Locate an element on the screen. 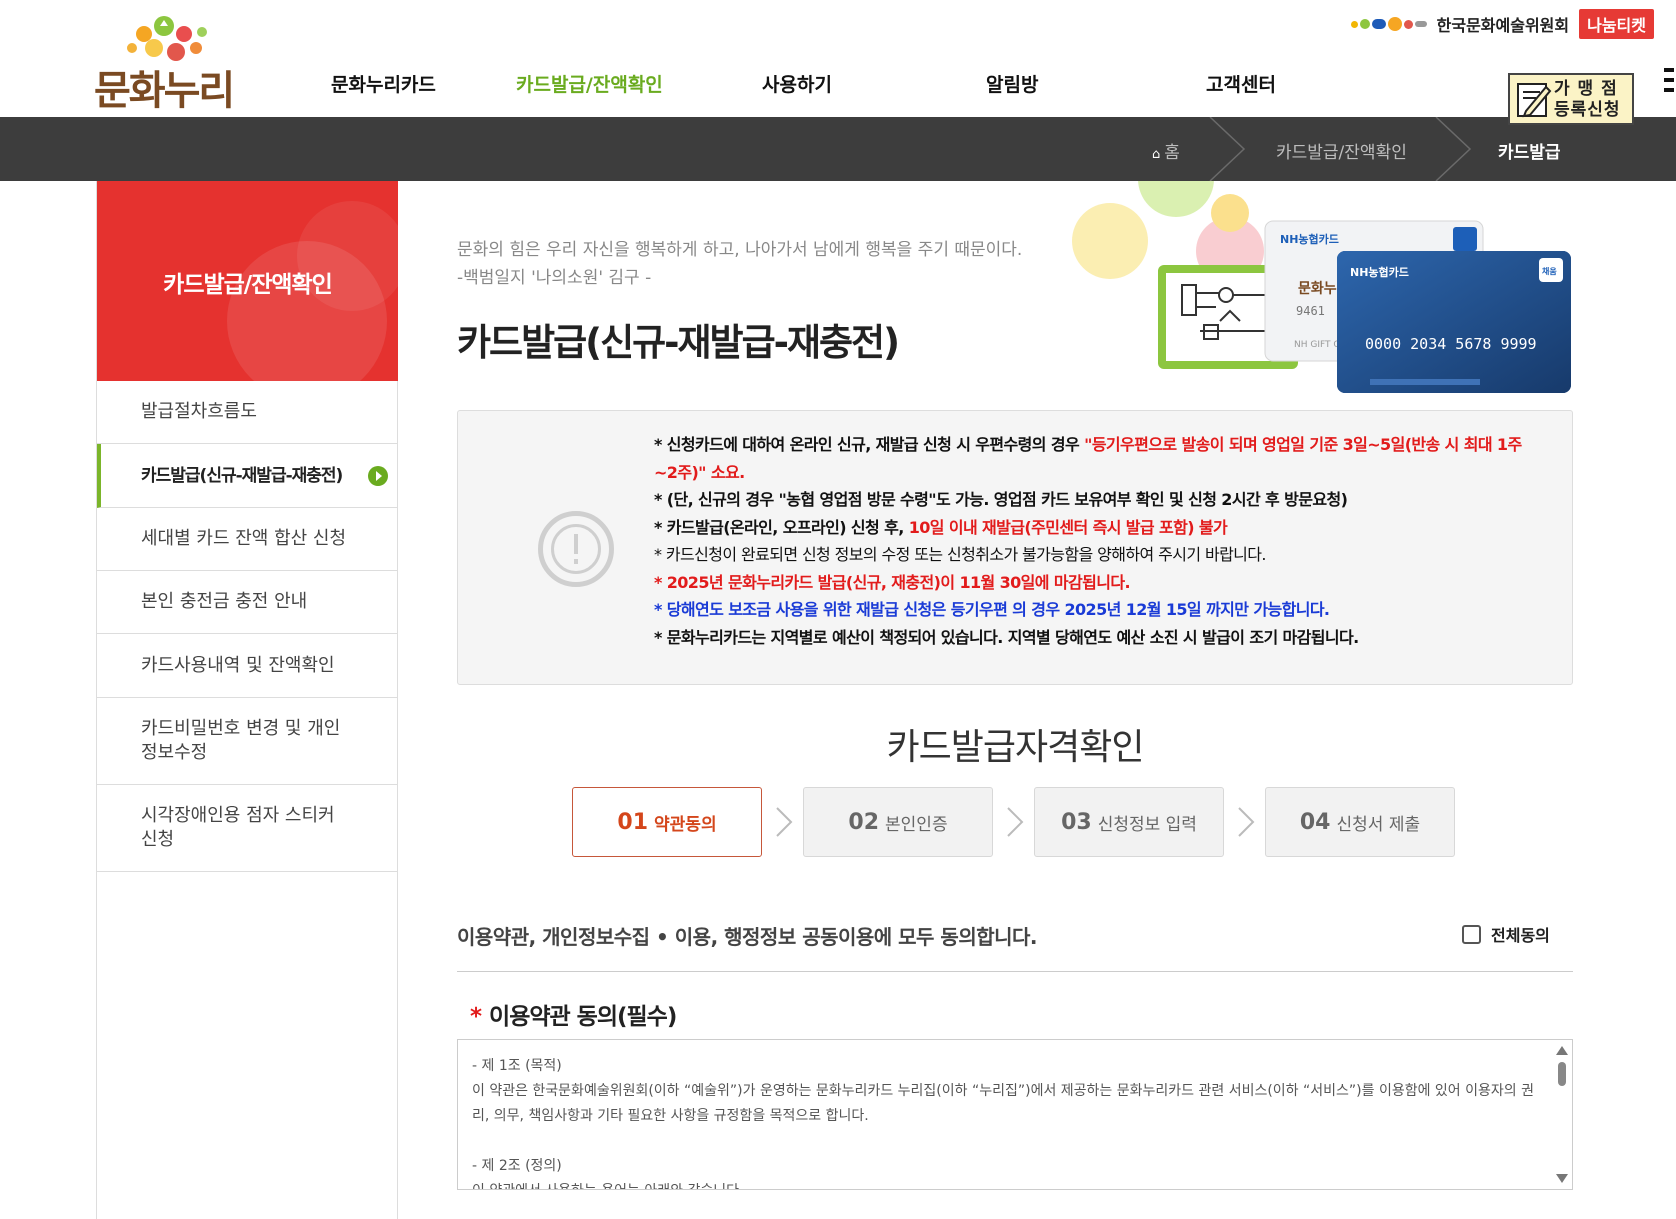  scroll-down-icon is located at coordinates (1562, 1178).